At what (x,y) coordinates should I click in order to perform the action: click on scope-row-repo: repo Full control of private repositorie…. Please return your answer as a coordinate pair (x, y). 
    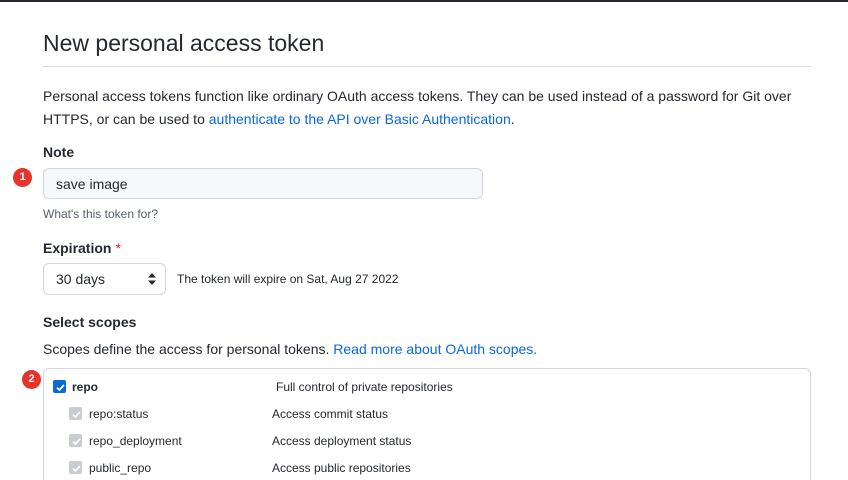
    Looking at the image, I should click on (427, 387).